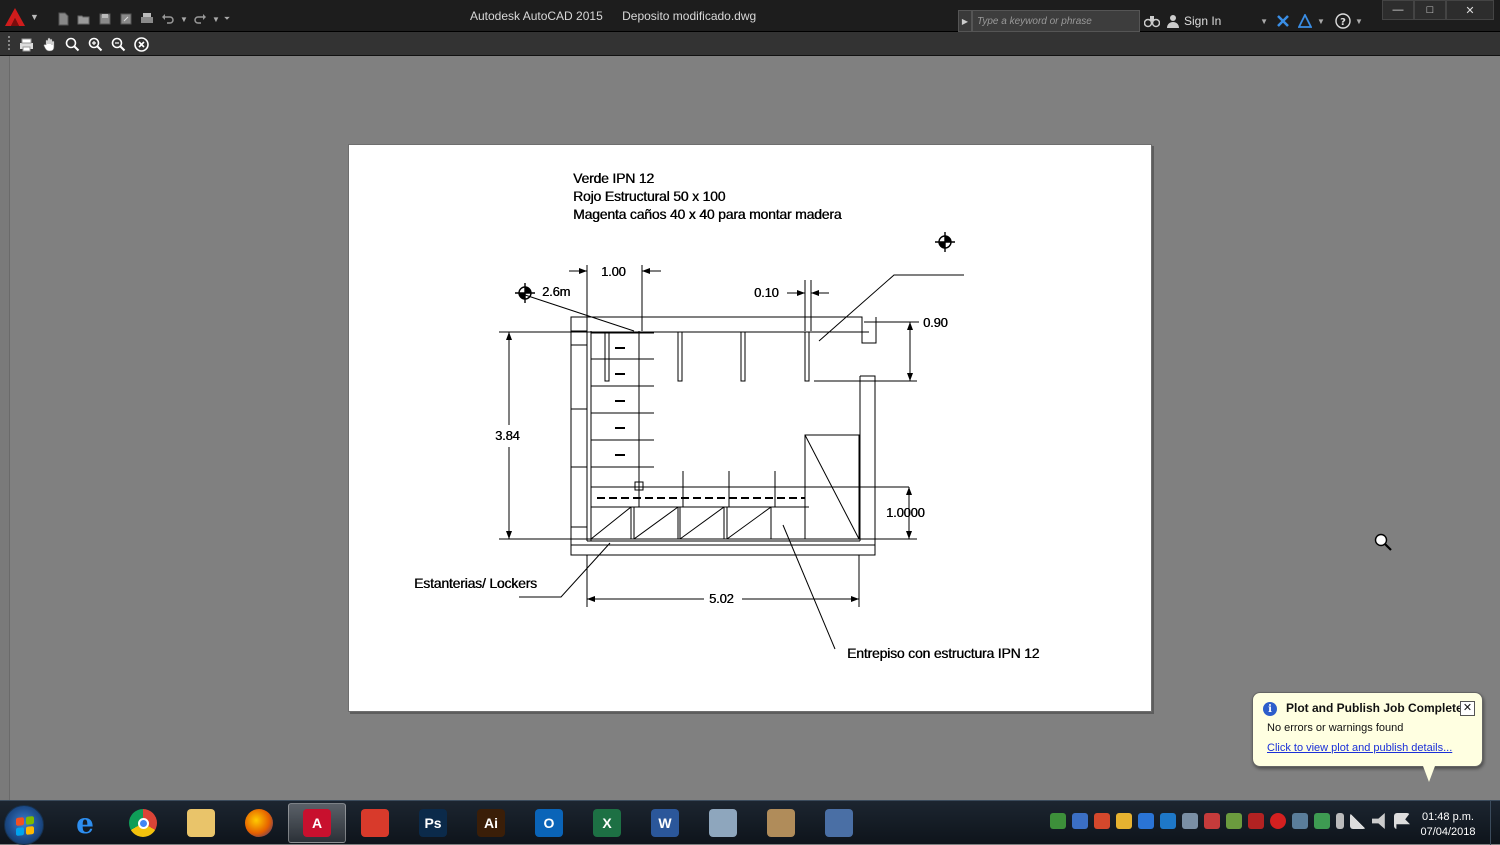 The height and width of the screenshot is (845, 1500). I want to click on taskbar-calculator-button, so click(723, 823).